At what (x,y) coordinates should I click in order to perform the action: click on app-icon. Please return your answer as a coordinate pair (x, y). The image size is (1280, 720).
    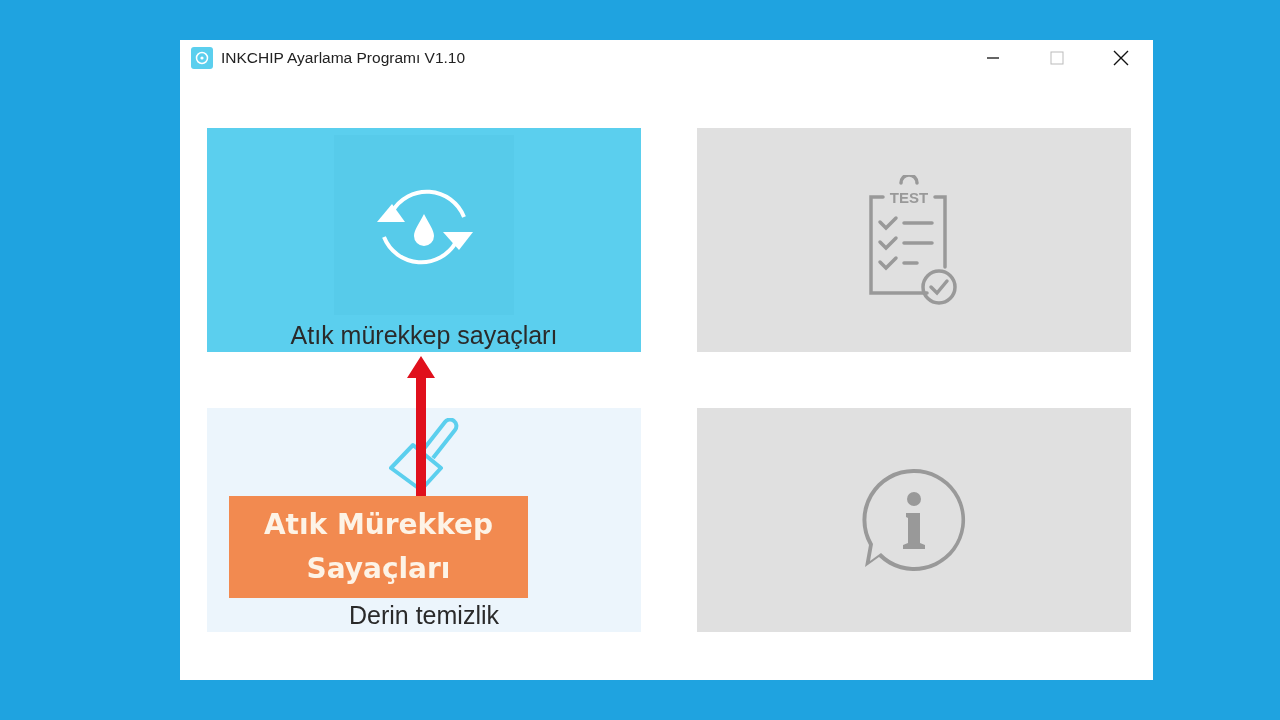
    Looking at the image, I should click on (202, 58).